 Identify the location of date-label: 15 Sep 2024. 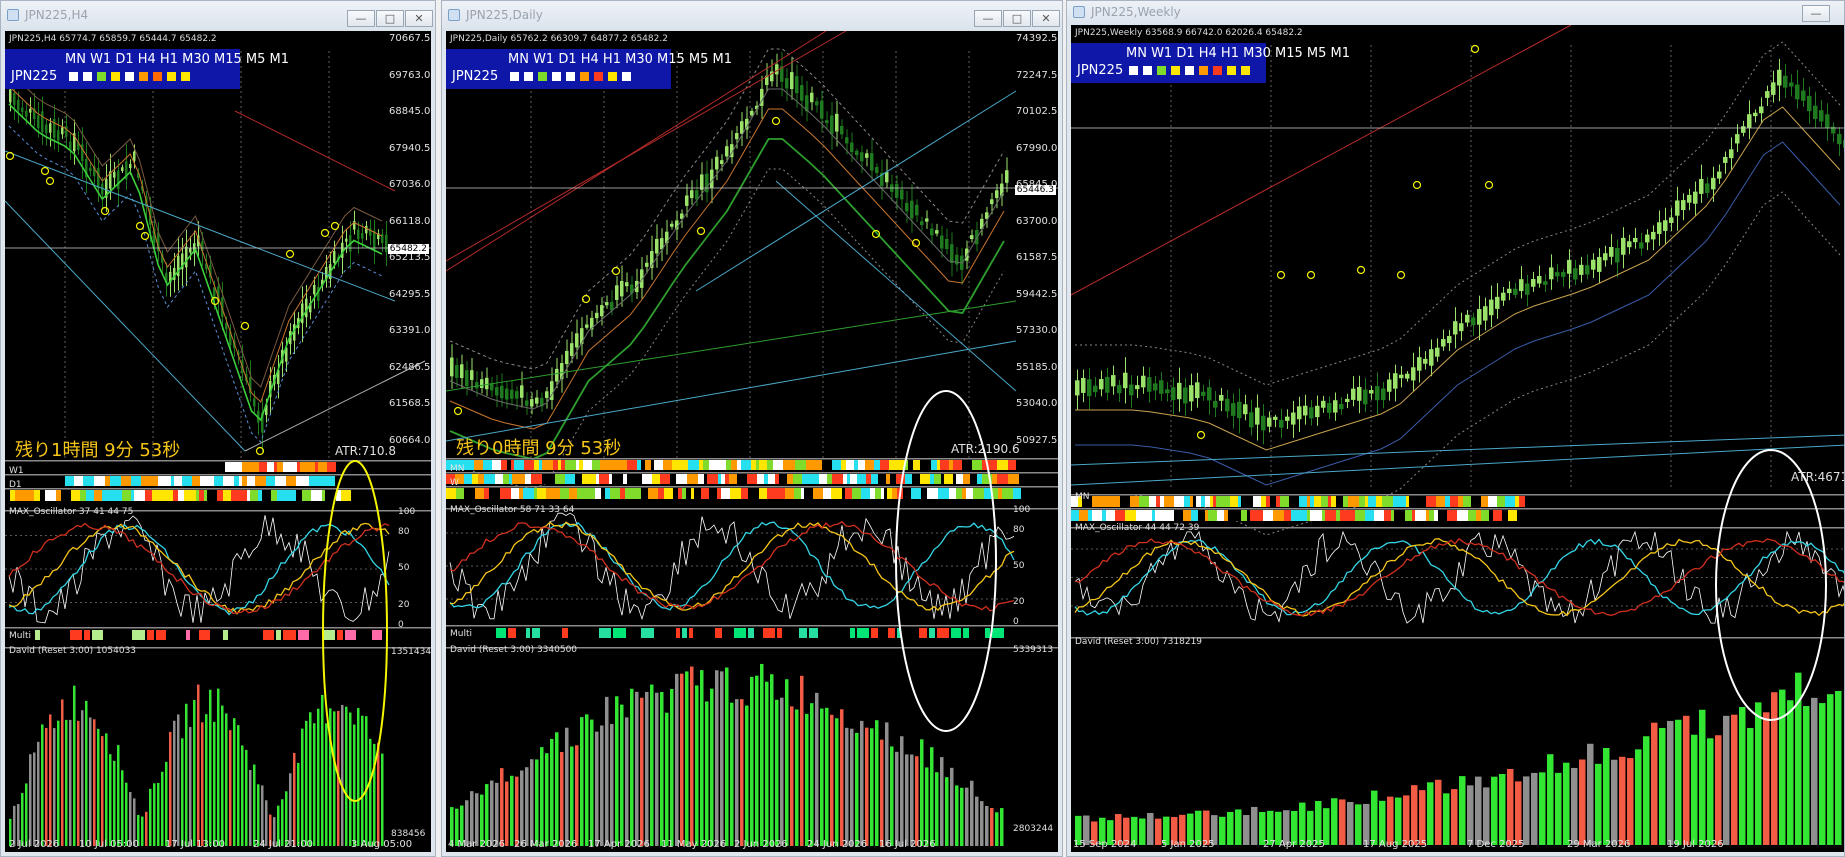
(1105, 844).